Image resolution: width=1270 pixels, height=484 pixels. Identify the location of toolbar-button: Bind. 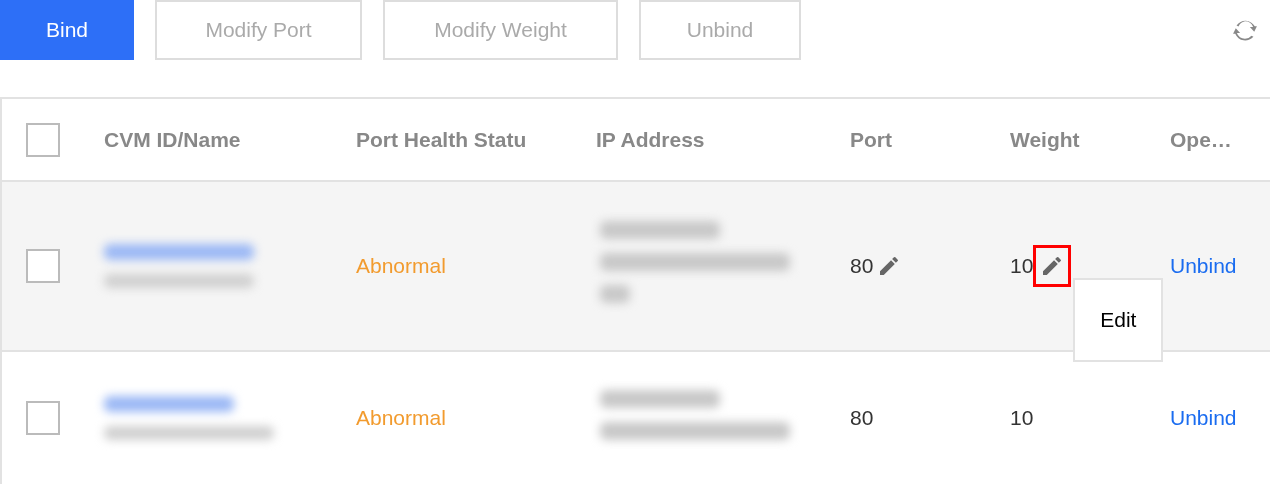
(67, 30).